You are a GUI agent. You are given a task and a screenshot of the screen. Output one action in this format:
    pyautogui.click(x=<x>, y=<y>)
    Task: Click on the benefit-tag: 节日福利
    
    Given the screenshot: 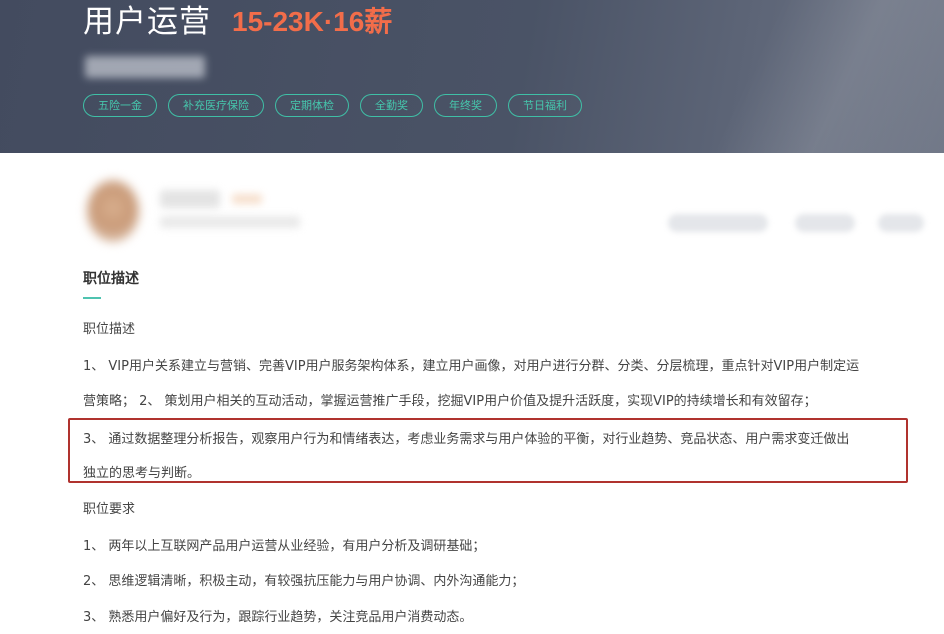 What is the action you would take?
    pyautogui.click(x=545, y=105)
    